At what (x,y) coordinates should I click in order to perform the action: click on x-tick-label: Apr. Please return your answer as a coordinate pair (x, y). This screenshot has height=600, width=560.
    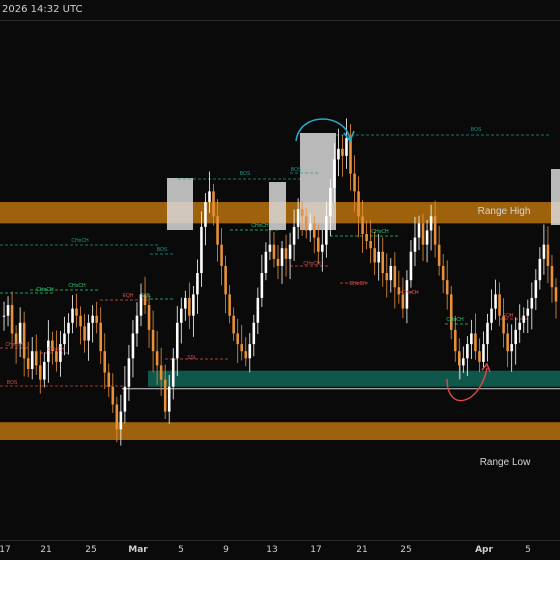
    Looking at the image, I should click on (484, 550).